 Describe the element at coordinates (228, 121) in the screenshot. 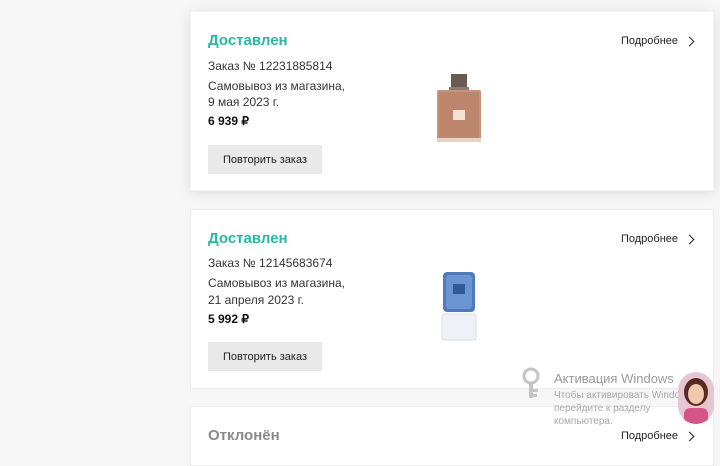

I see `order-price: 6 939 ₽` at that location.